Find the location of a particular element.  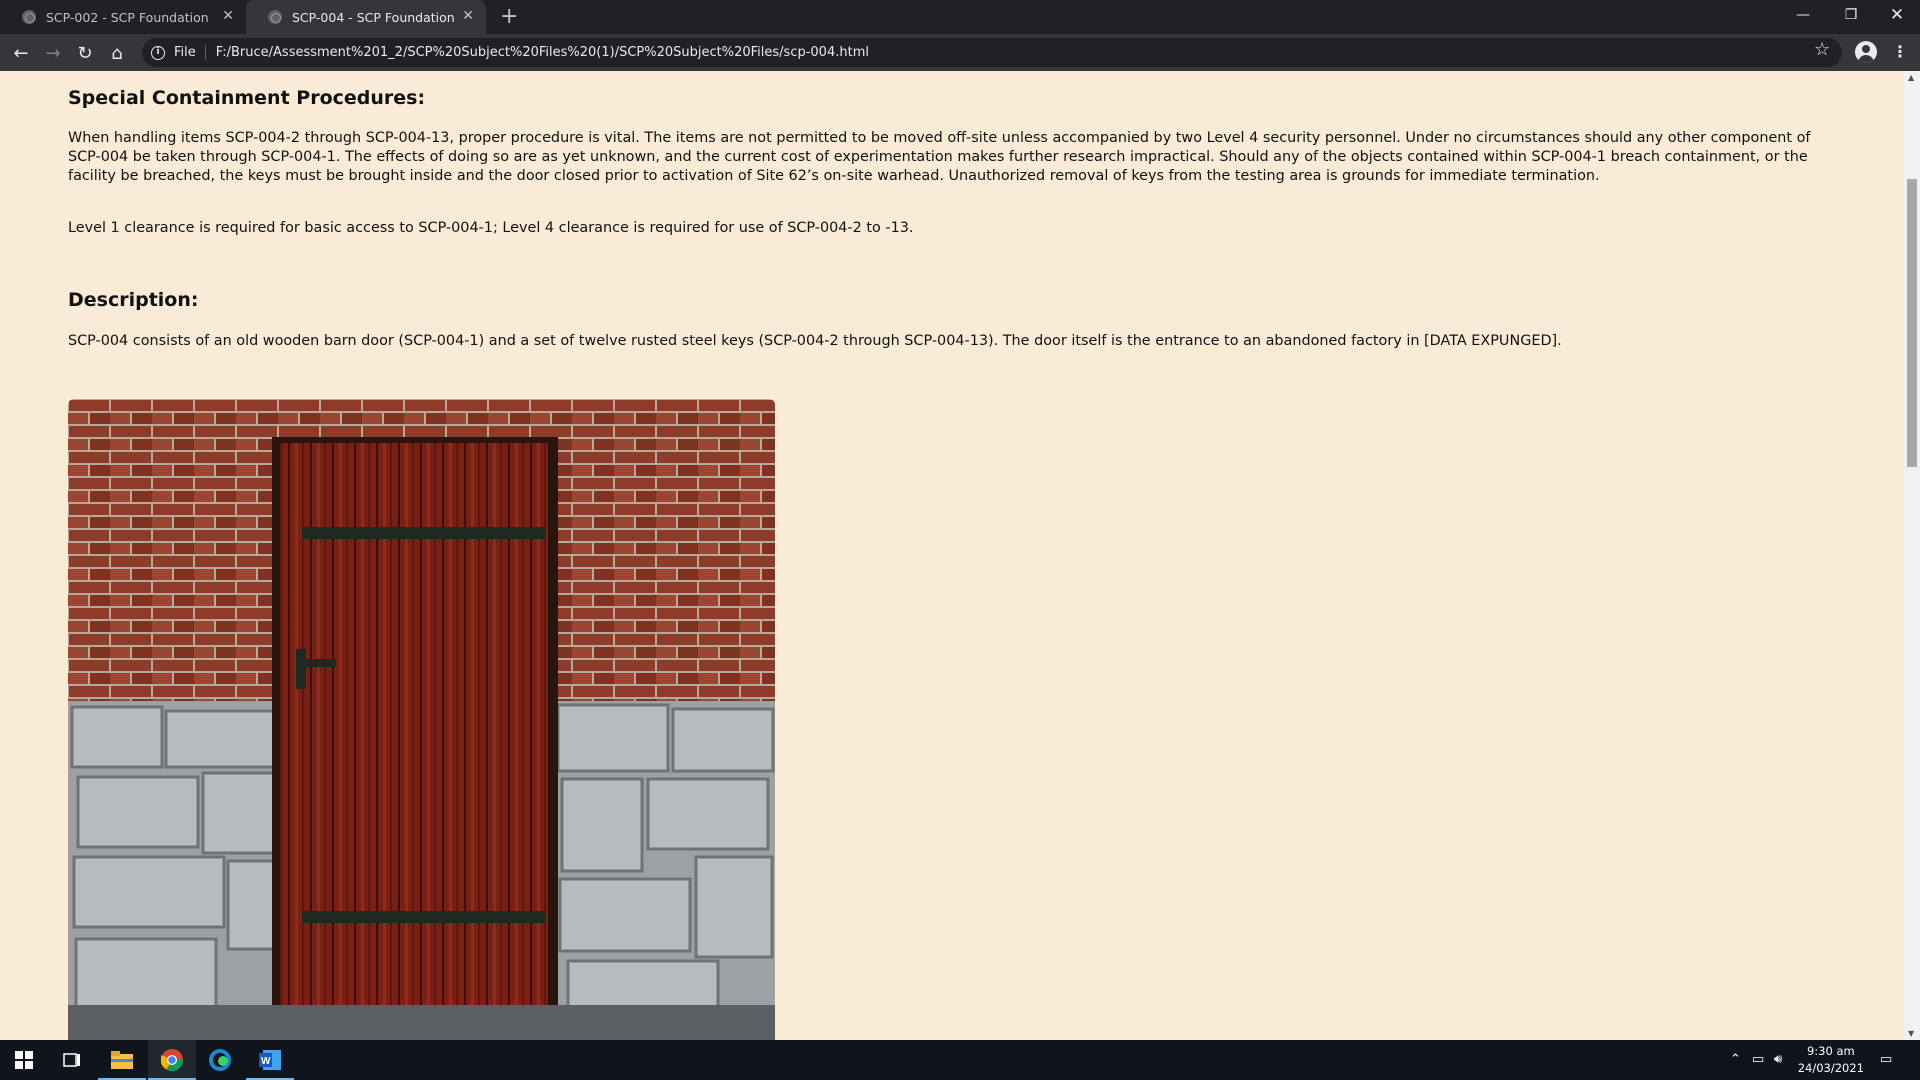

chrome-icon is located at coordinates (172, 1060).